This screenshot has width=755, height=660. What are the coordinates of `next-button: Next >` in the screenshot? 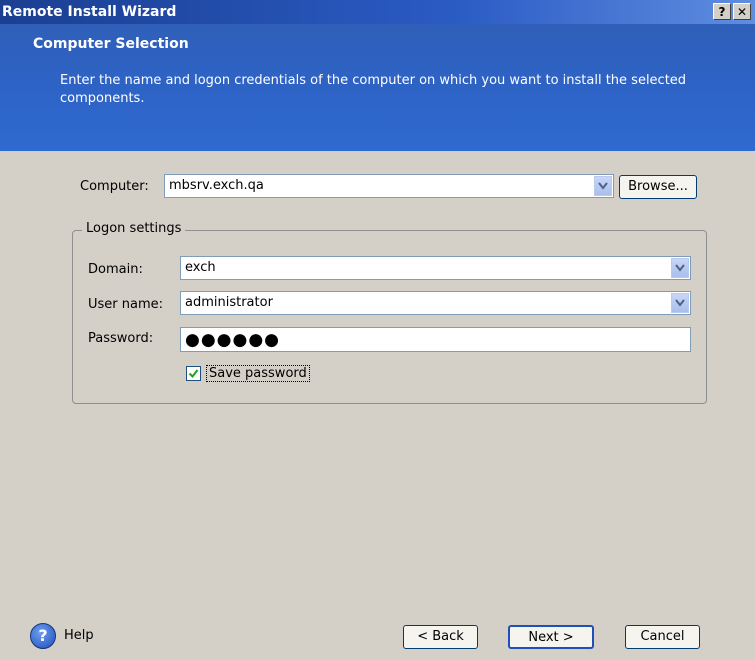 It's located at (551, 637).